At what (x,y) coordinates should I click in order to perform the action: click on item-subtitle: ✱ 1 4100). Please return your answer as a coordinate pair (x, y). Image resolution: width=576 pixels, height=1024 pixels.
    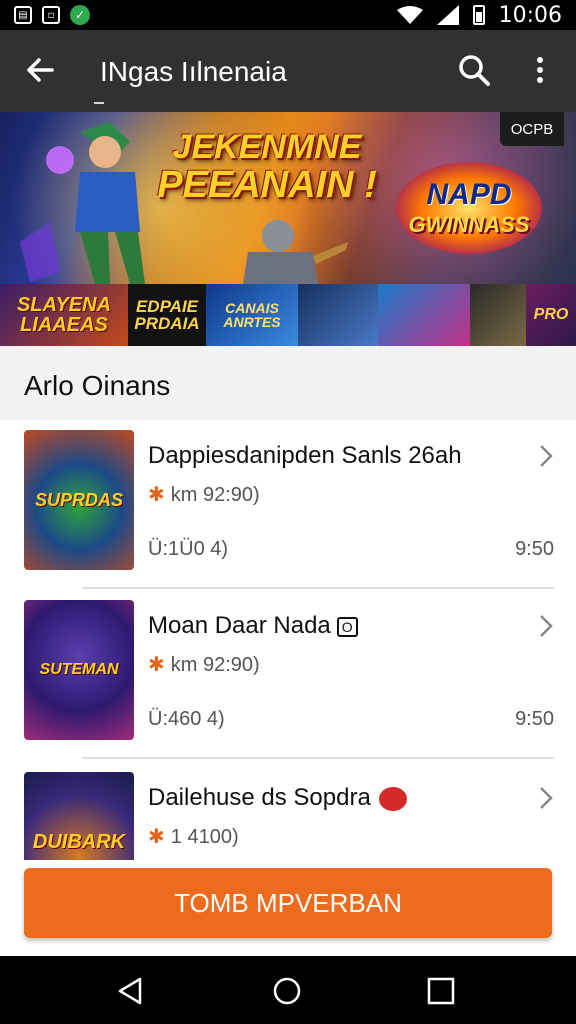
    Looking at the image, I should click on (193, 836).